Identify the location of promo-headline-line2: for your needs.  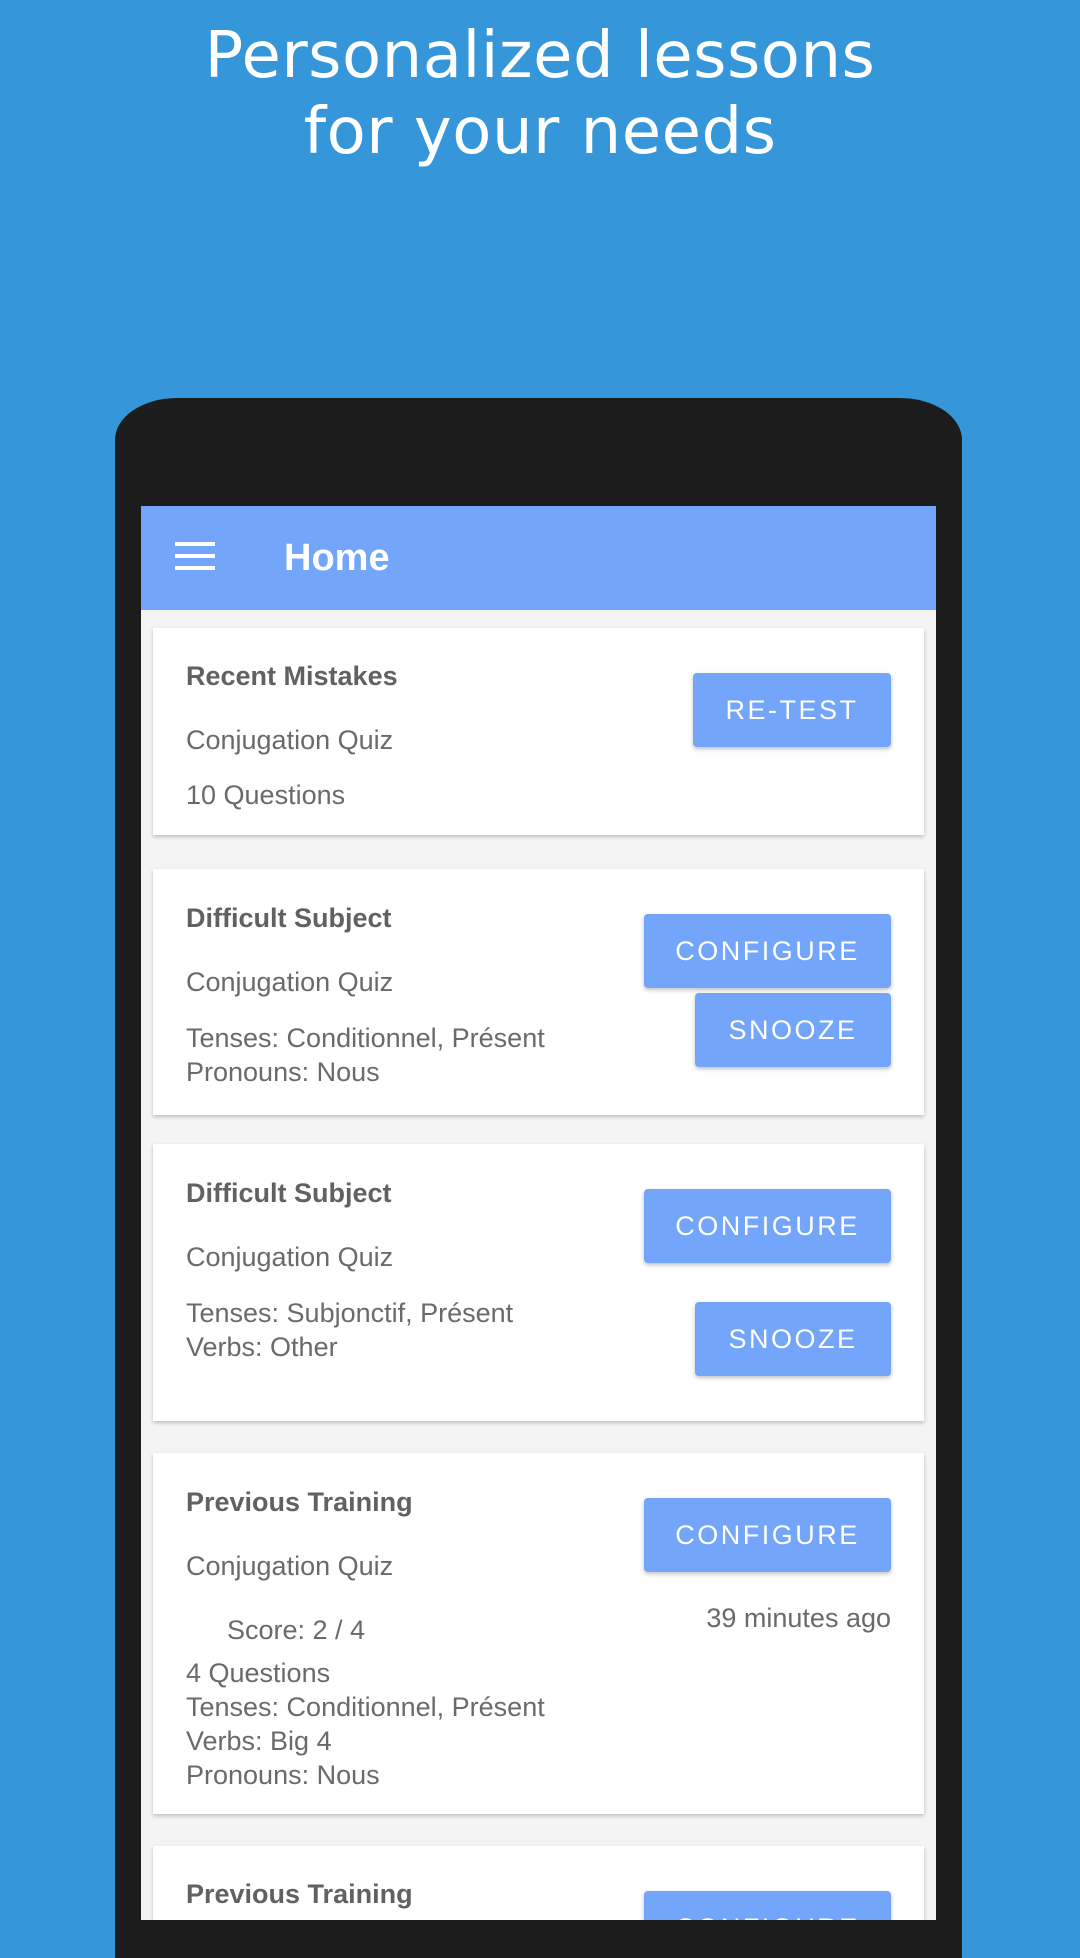
(540, 132).